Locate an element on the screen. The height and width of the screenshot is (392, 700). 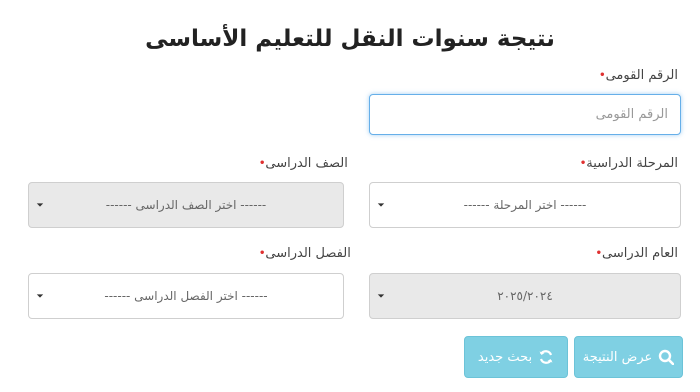
stage-select-value: ------ اختر المرحلة ------ is located at coordinates (525, 205).